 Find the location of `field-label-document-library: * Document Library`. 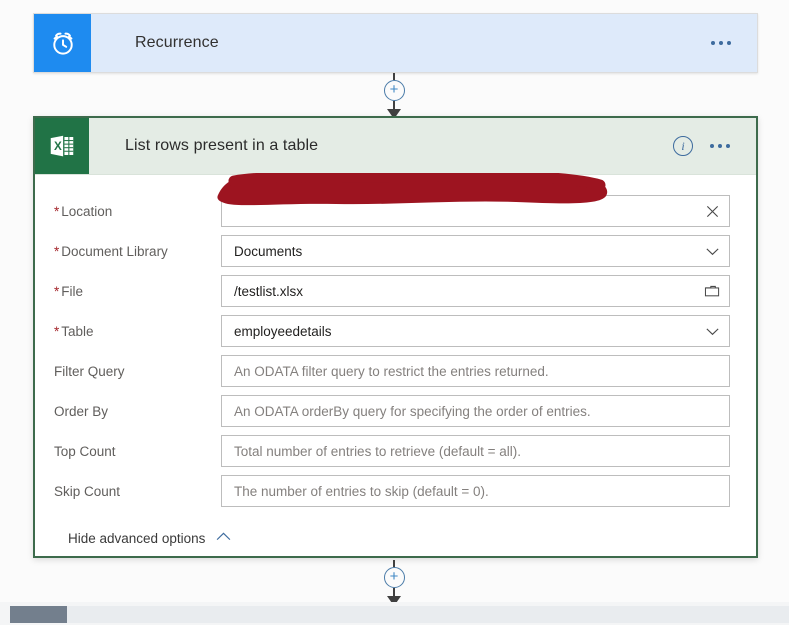

field-label-document-library: * Document Library is located at coordinates (111, 251).